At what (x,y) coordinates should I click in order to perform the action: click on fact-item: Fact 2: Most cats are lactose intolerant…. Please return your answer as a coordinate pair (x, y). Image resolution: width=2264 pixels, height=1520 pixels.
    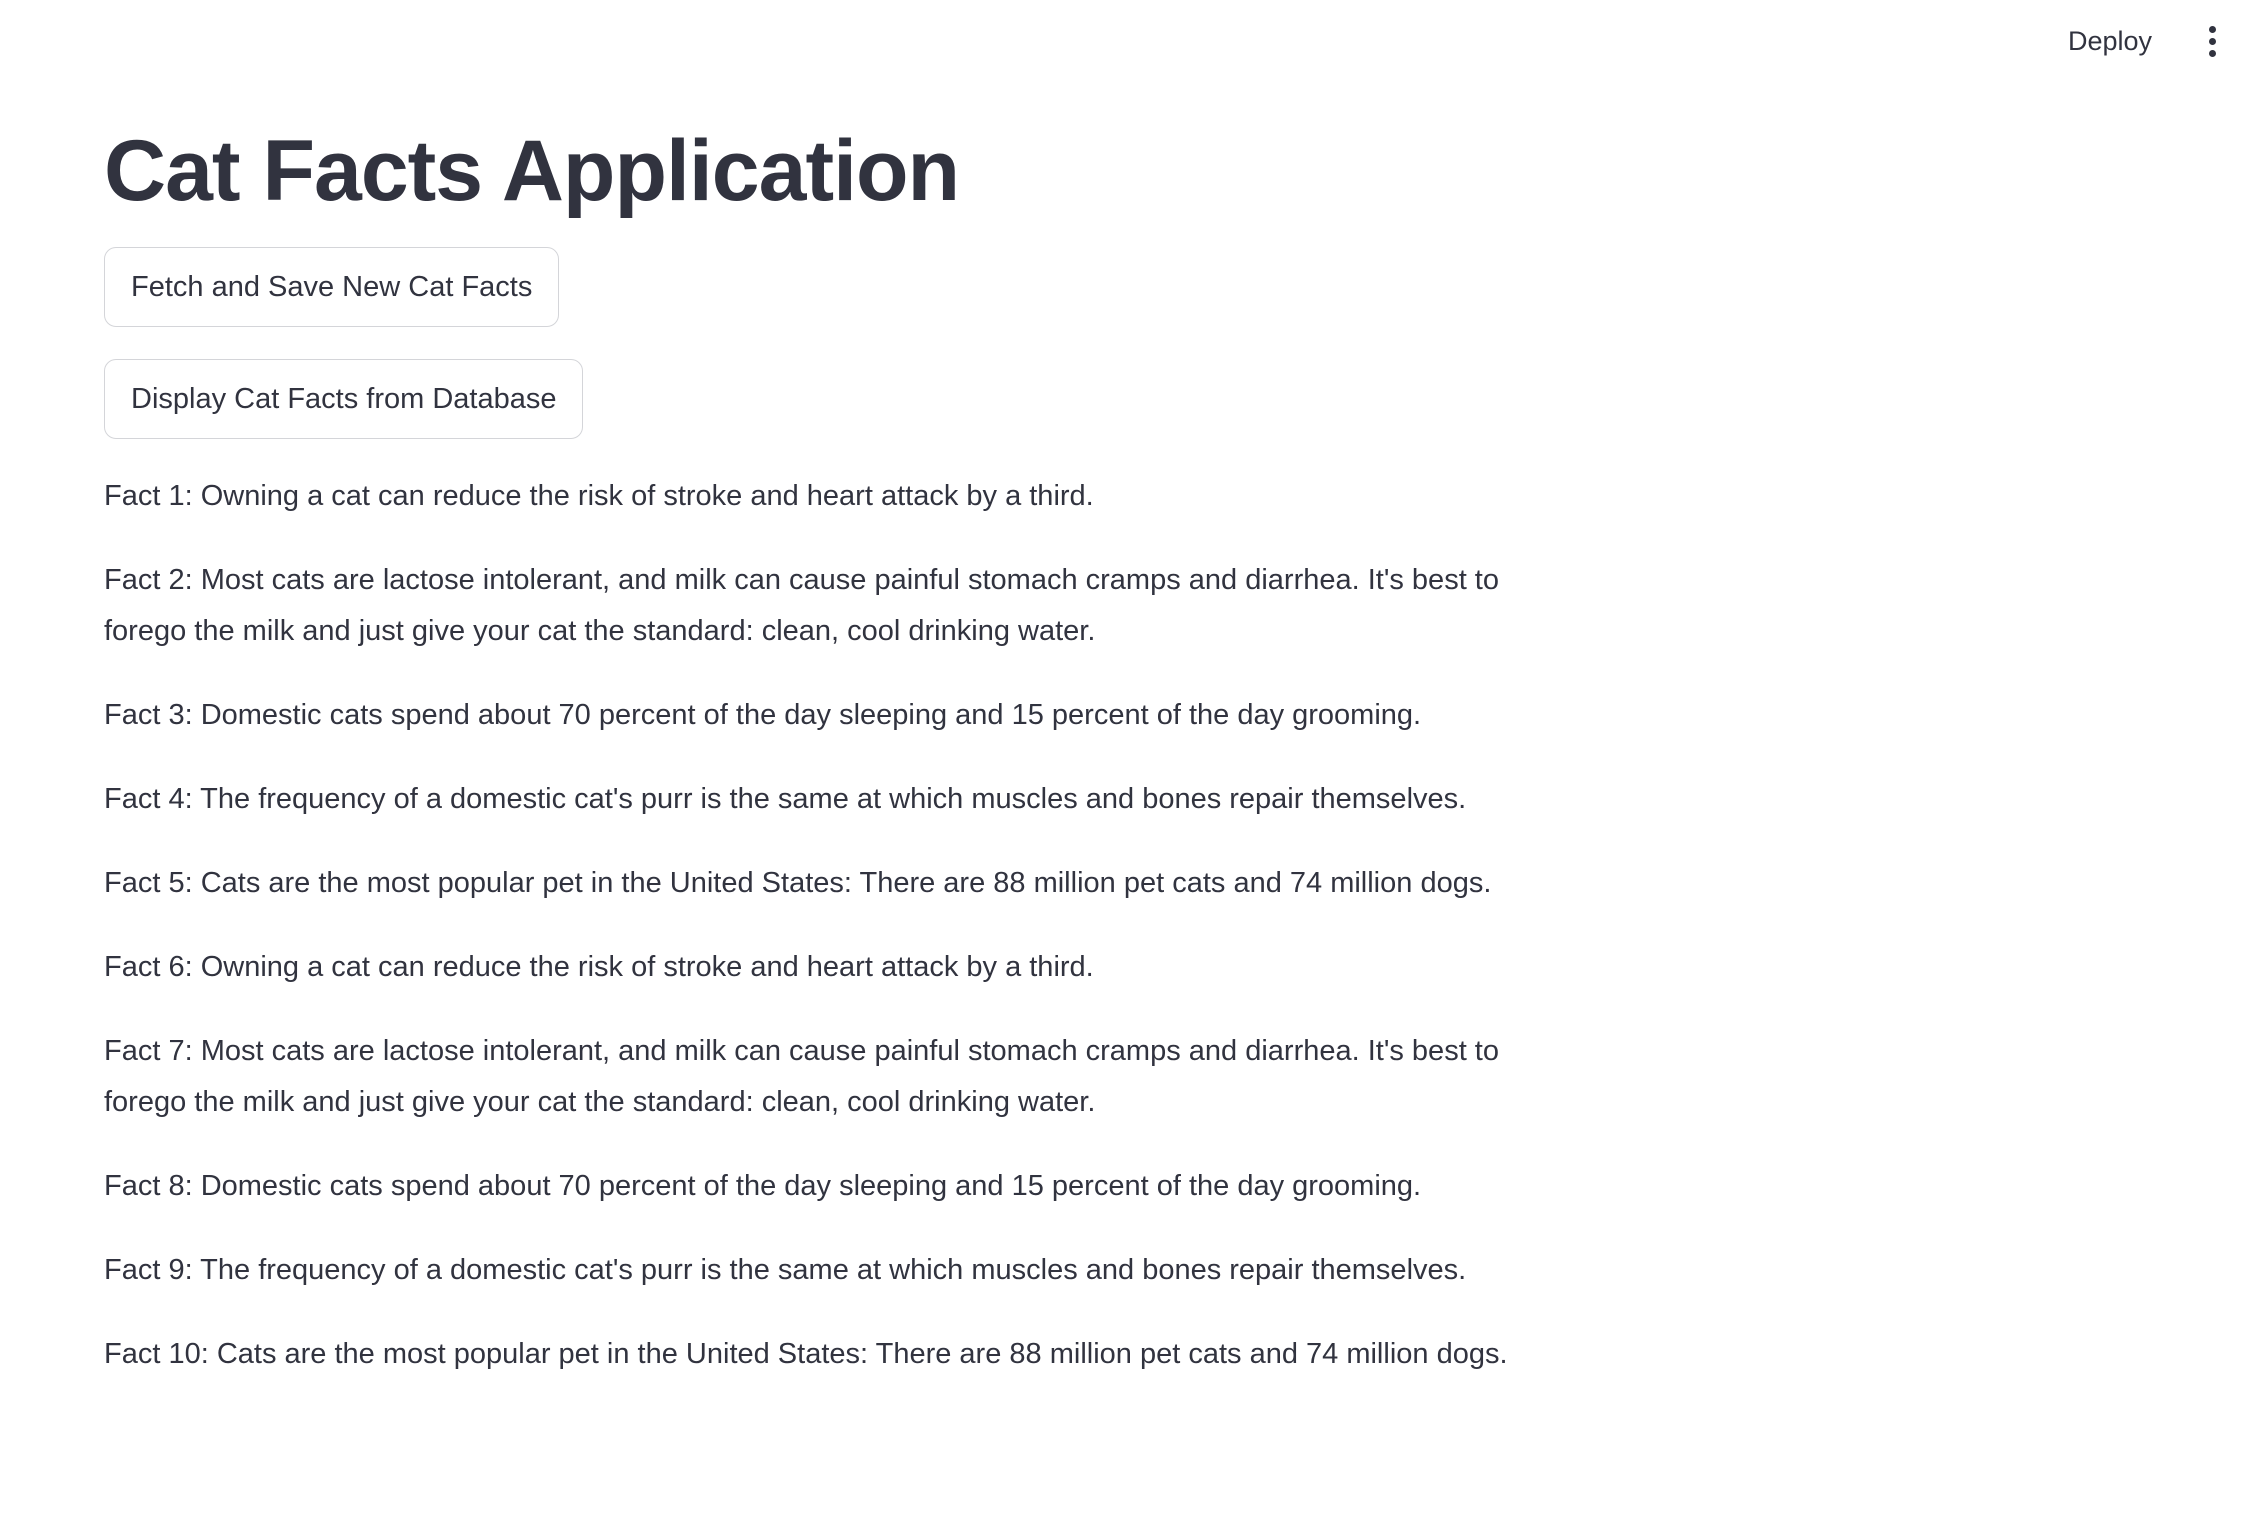
    Looking at the image, I should click on (801, 606).